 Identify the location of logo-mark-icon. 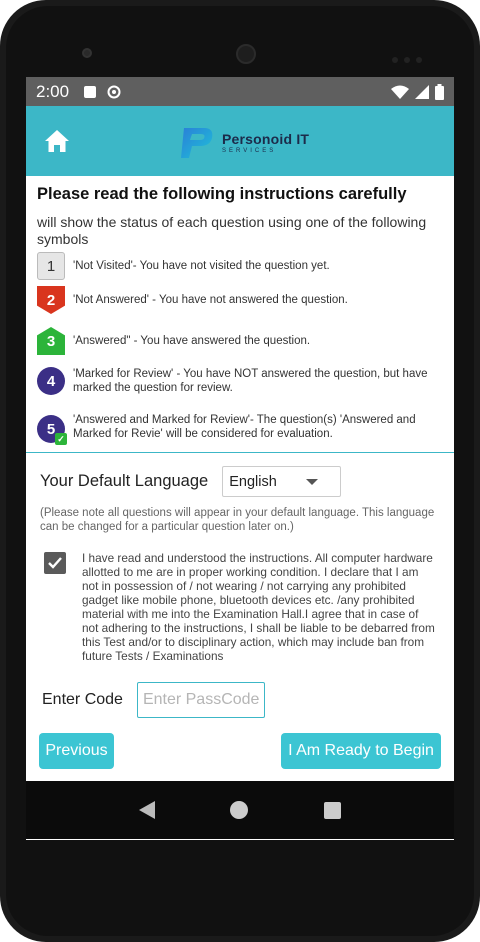
(197, 143).